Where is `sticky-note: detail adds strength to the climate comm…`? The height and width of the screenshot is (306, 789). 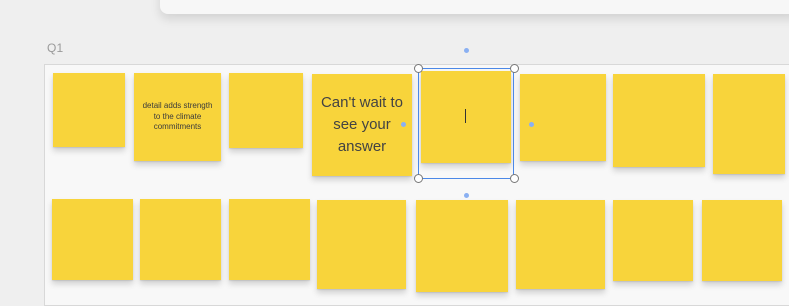 sticky-note: detail adds strength to the climate comm… is located at coordinates (177, 117).